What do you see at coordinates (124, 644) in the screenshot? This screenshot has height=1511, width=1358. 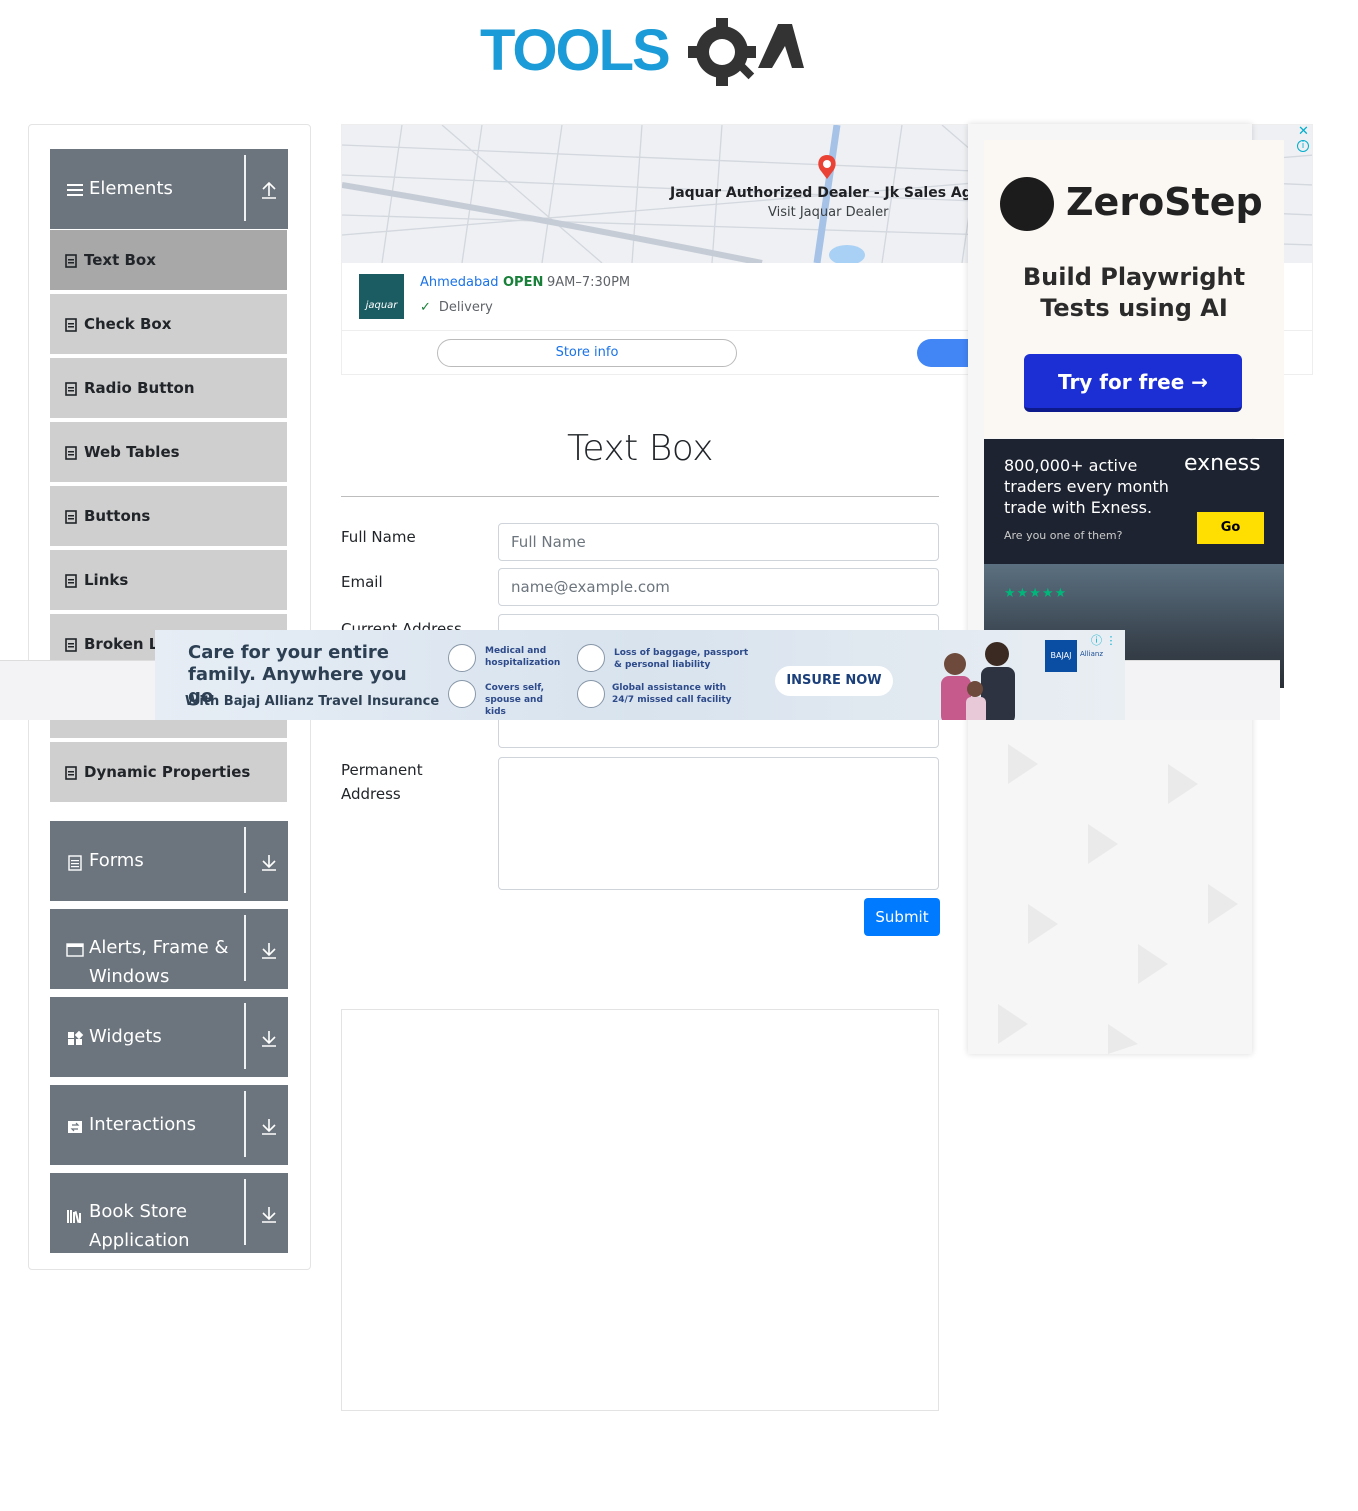 I see `menu-item-label: Broken Li` at bounding box center [124, 644].